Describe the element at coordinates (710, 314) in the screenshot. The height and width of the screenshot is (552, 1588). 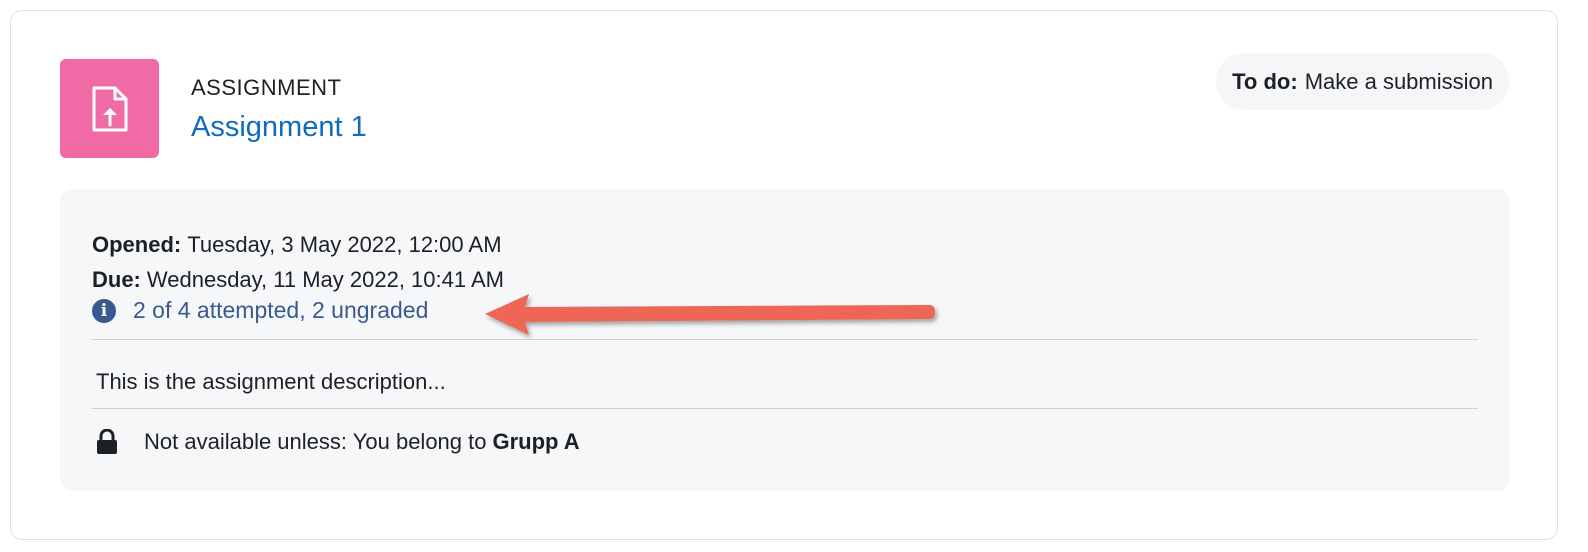
I see `annotation-arrow` at that location.